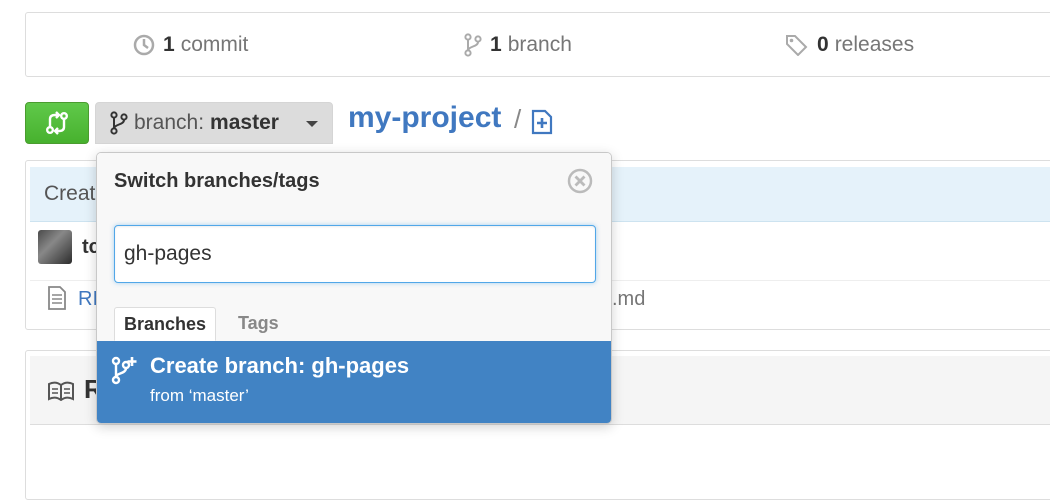 The width and height of the screenshot is (1050, 500). Describe the element at coordinates (61, 393) in the screenshot. I see `book-icon` at that location.